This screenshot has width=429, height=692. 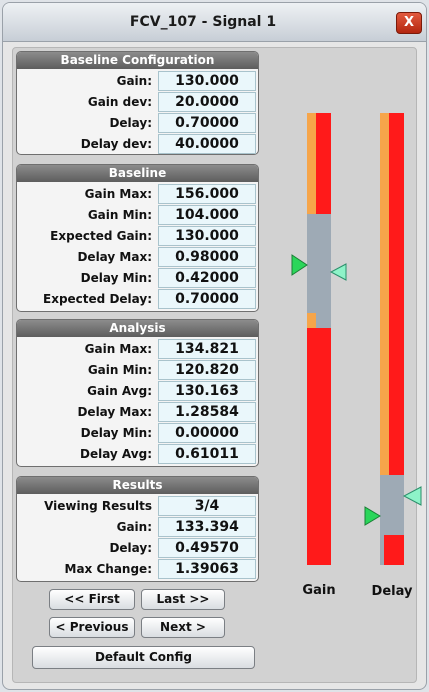 What do you see at coordinates (392, 505) in the screenshot?
I see `delay-range` at bounding box center [392, 505].